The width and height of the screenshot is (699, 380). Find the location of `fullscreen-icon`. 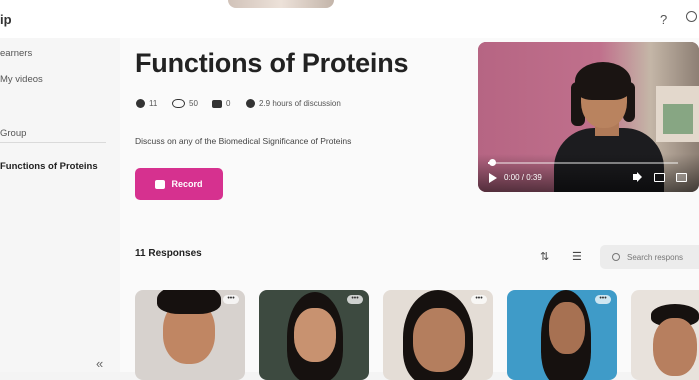

fullscreen-icon is located at coordinates (681, 177).